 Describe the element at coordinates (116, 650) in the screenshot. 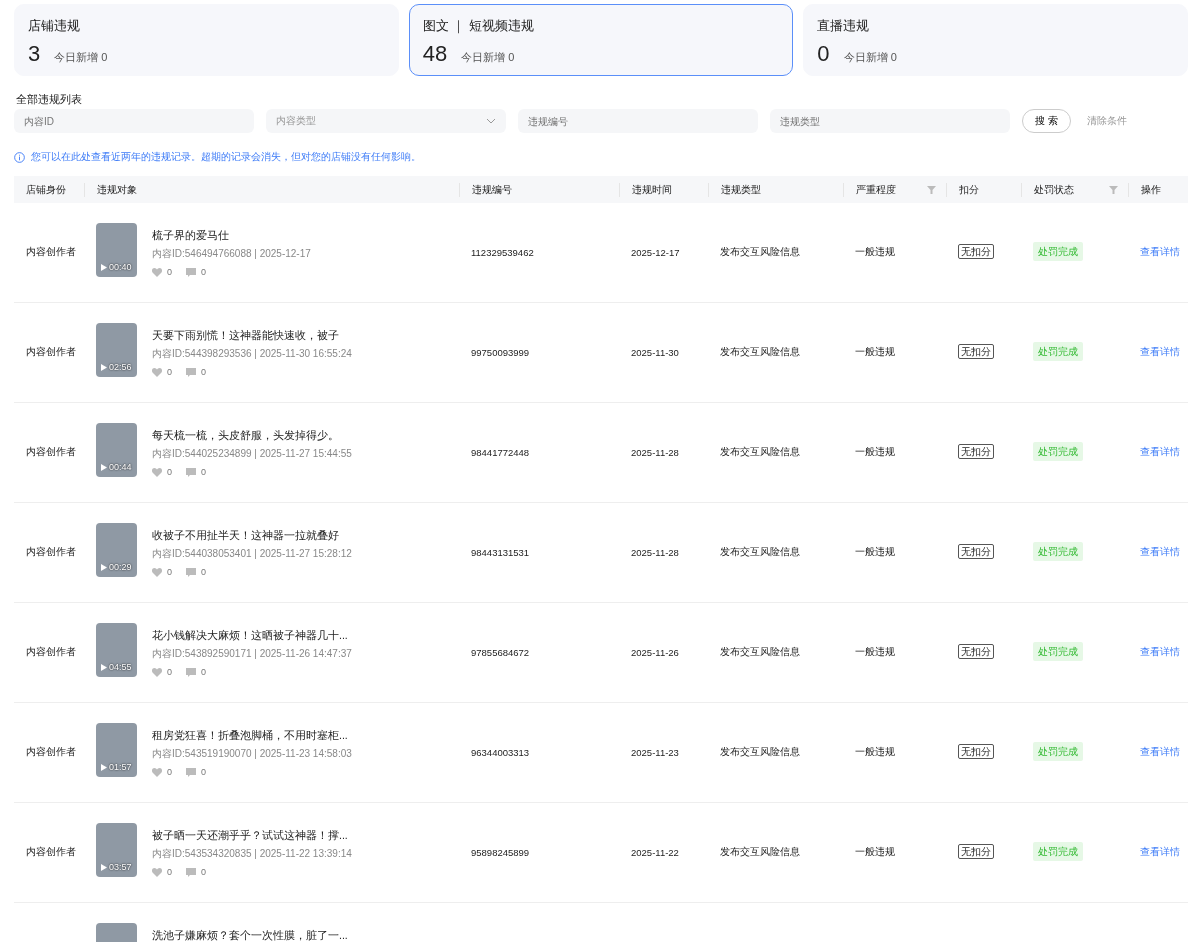

I see `video-thumbnail: 04:55` at that location.